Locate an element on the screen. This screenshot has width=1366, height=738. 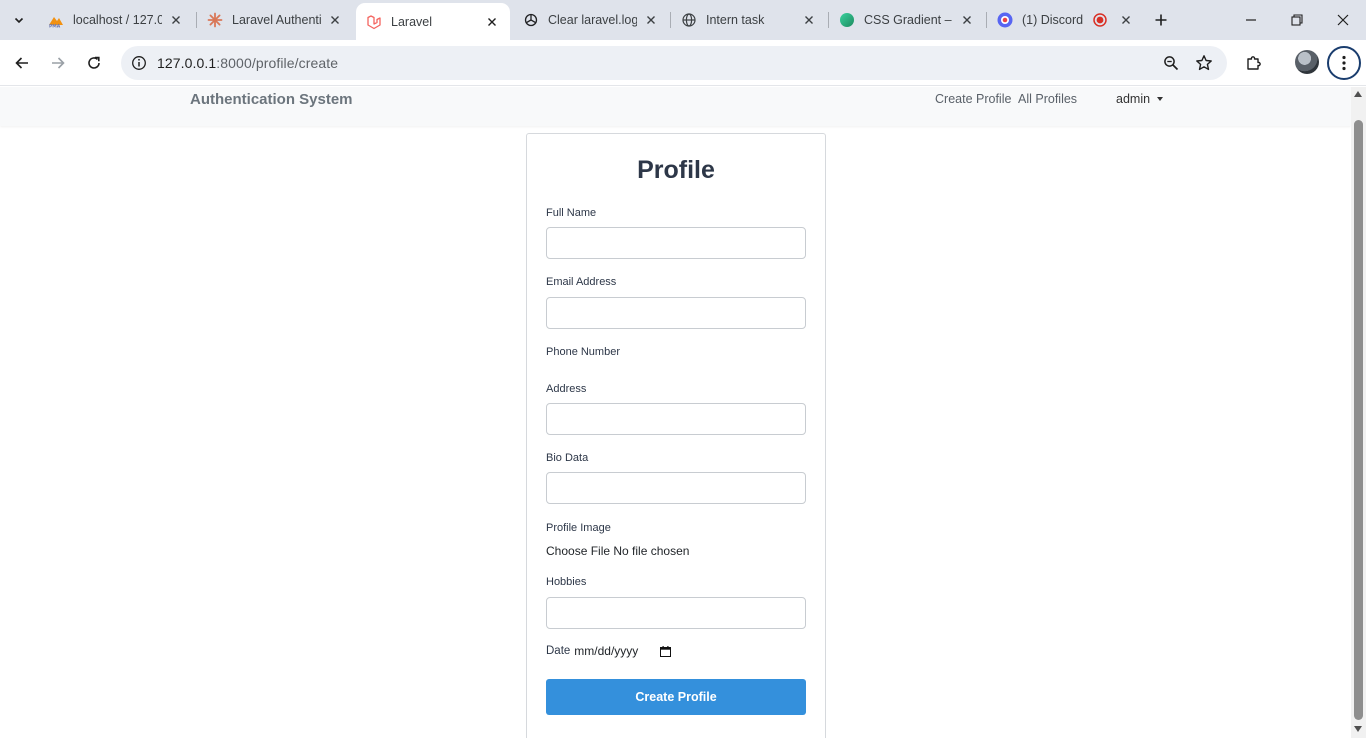
back-button is located at coordinates (22, 63).